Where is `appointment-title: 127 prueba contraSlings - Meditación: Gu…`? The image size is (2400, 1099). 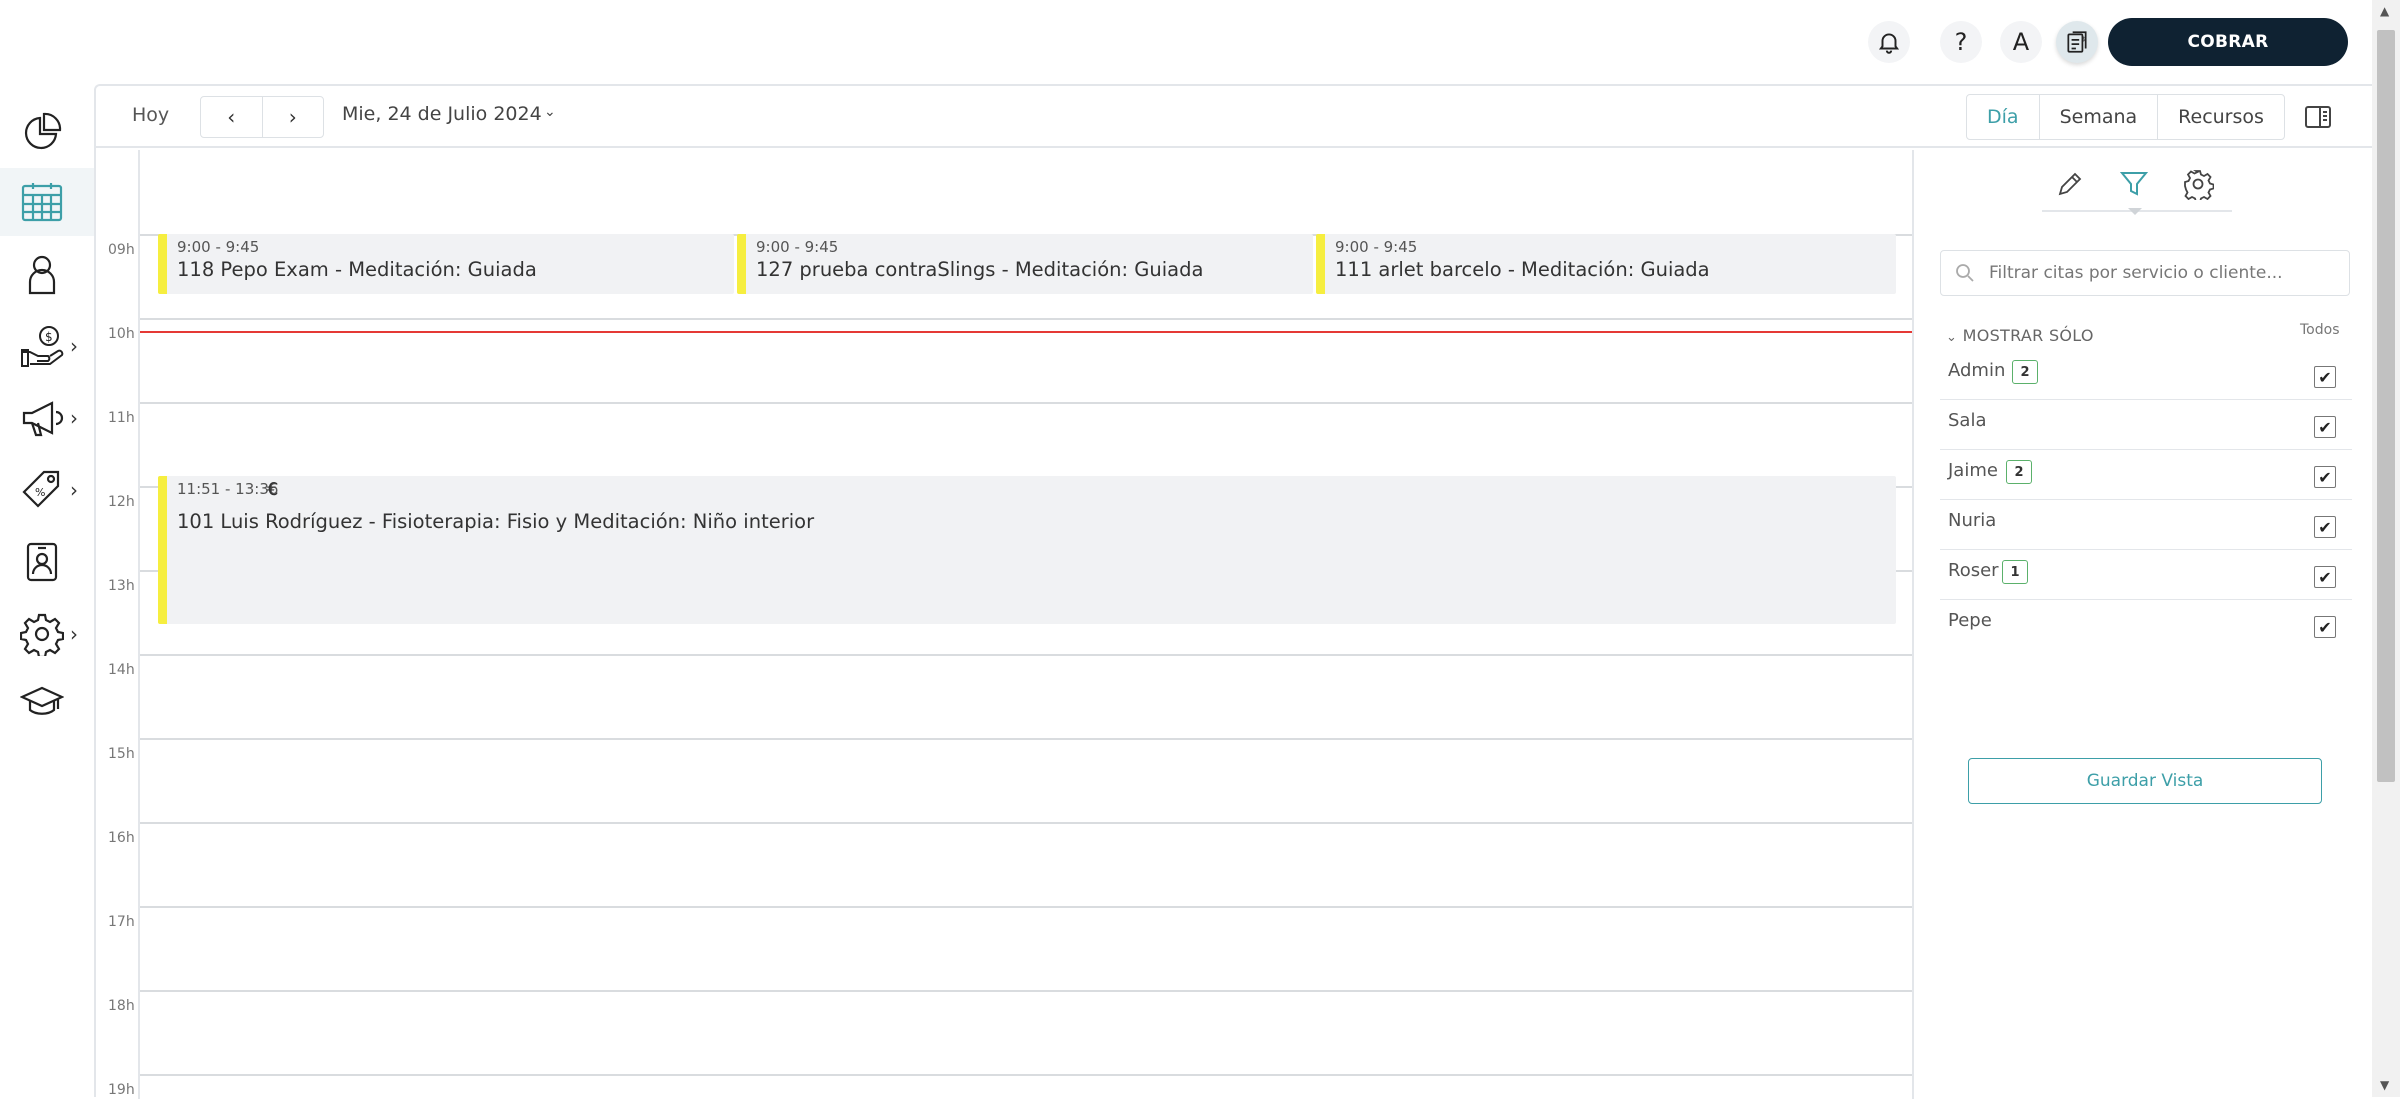 appointment-title: 127 prueba contraSlings - Meditación: Gu… is located at coordinates (980, 269).